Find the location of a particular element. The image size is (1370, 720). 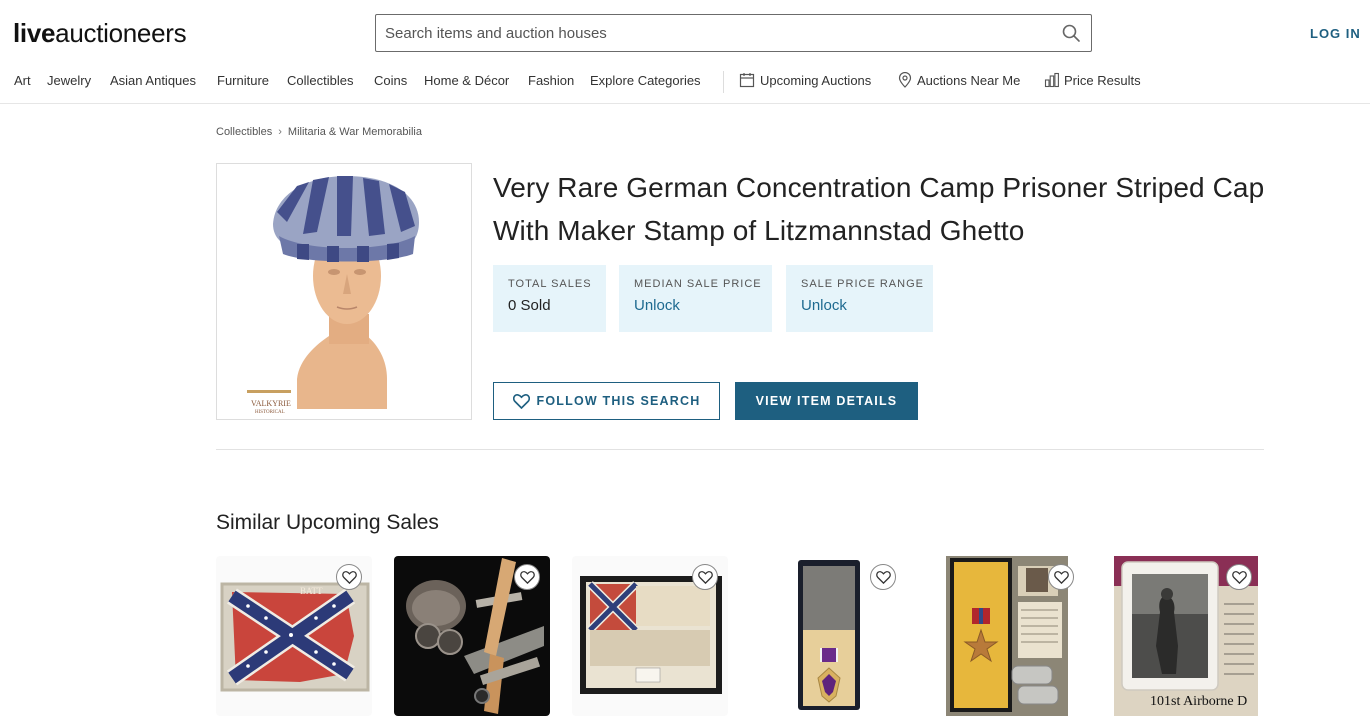

bar-chart-icon is located at coordinates (1051, 80).